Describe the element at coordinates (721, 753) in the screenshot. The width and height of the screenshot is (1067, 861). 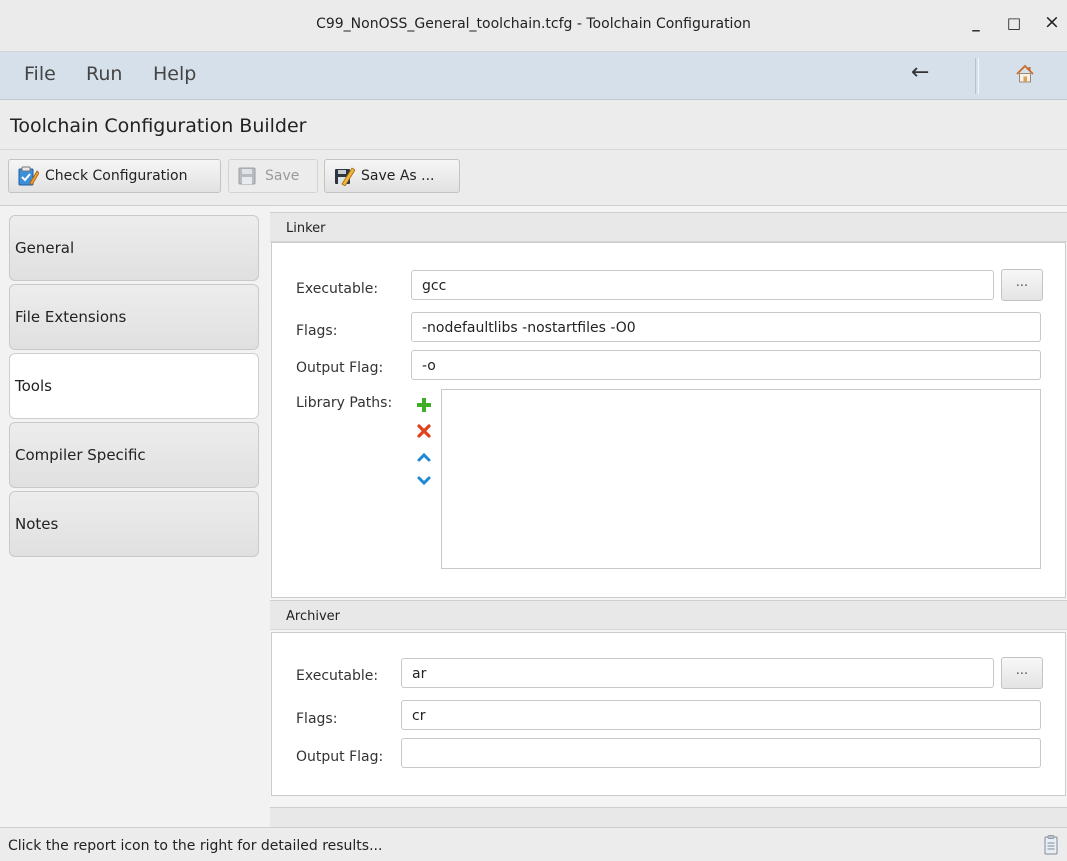
I see `archiver-output-flag-field` at that location.